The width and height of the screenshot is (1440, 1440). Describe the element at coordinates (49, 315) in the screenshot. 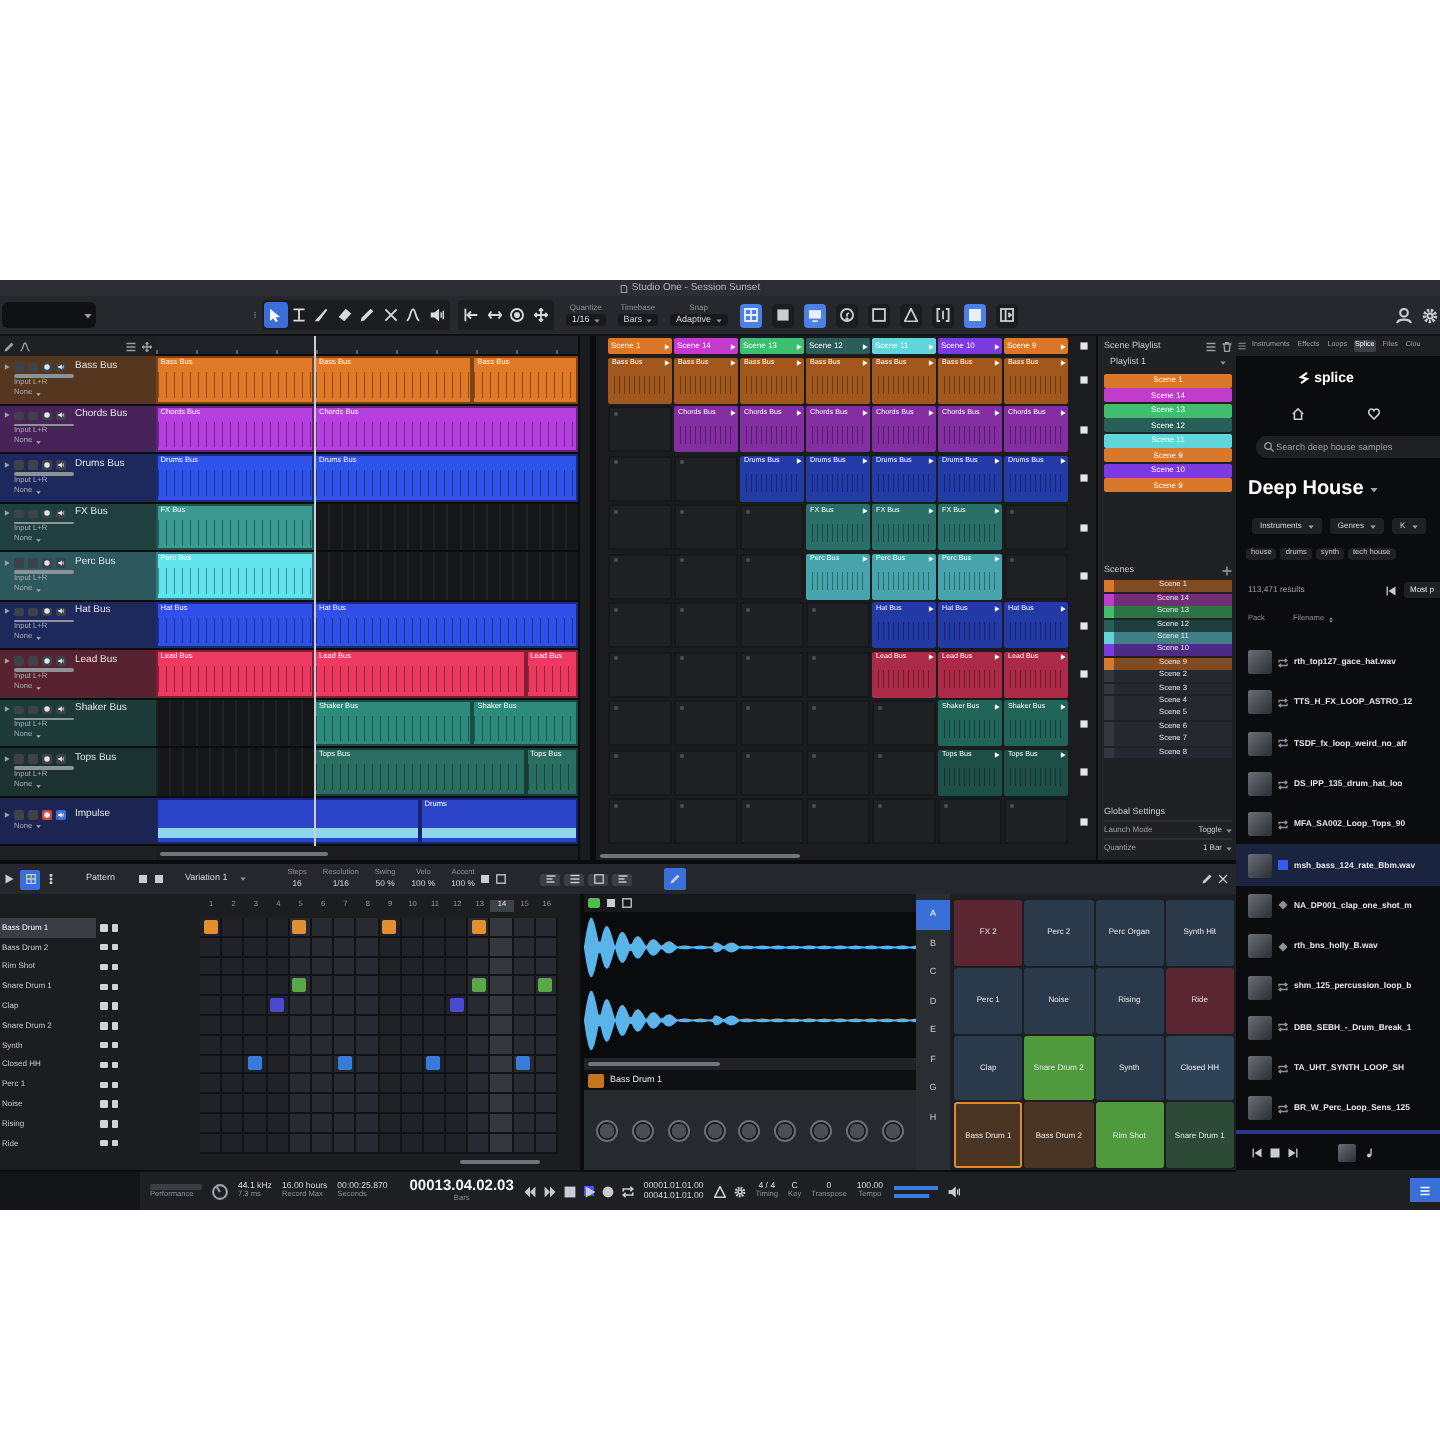

I see `dropdown-field` at that location.